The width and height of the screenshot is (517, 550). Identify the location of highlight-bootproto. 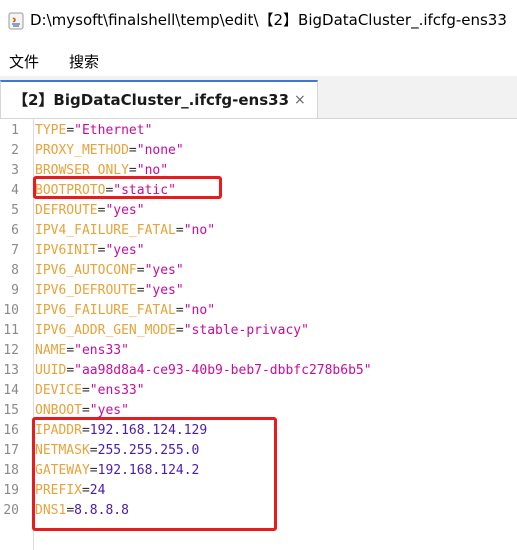
(127, 187).